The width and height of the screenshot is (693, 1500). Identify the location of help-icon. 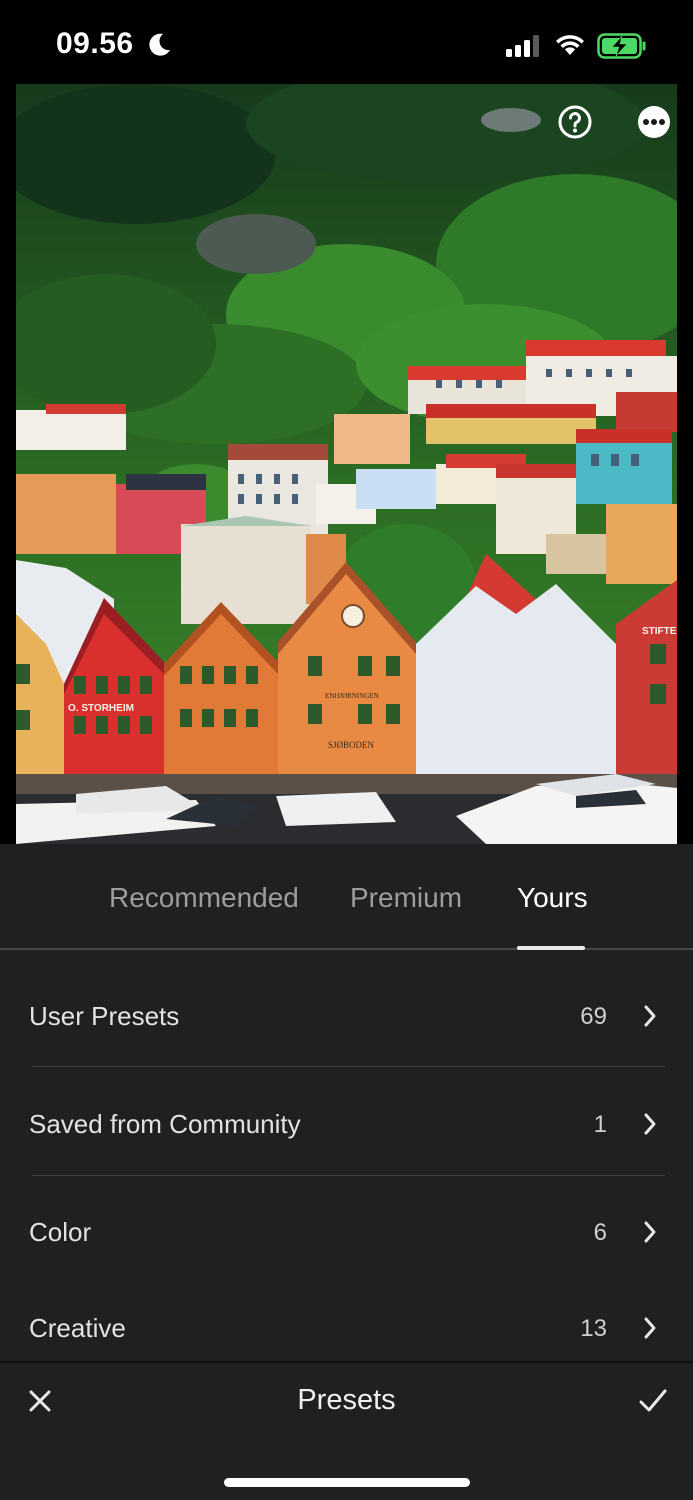
(575, 122).